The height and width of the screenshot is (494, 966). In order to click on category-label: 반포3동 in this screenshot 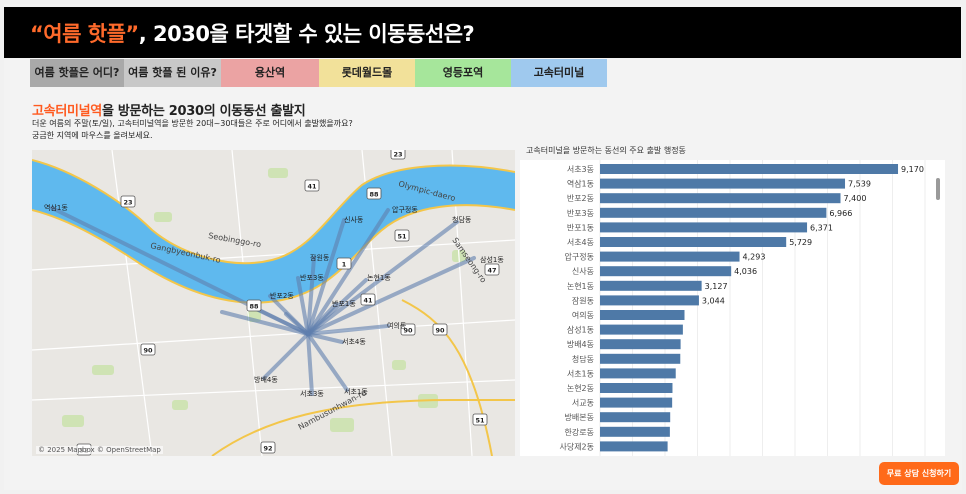, I will do `click(580, 213)`.